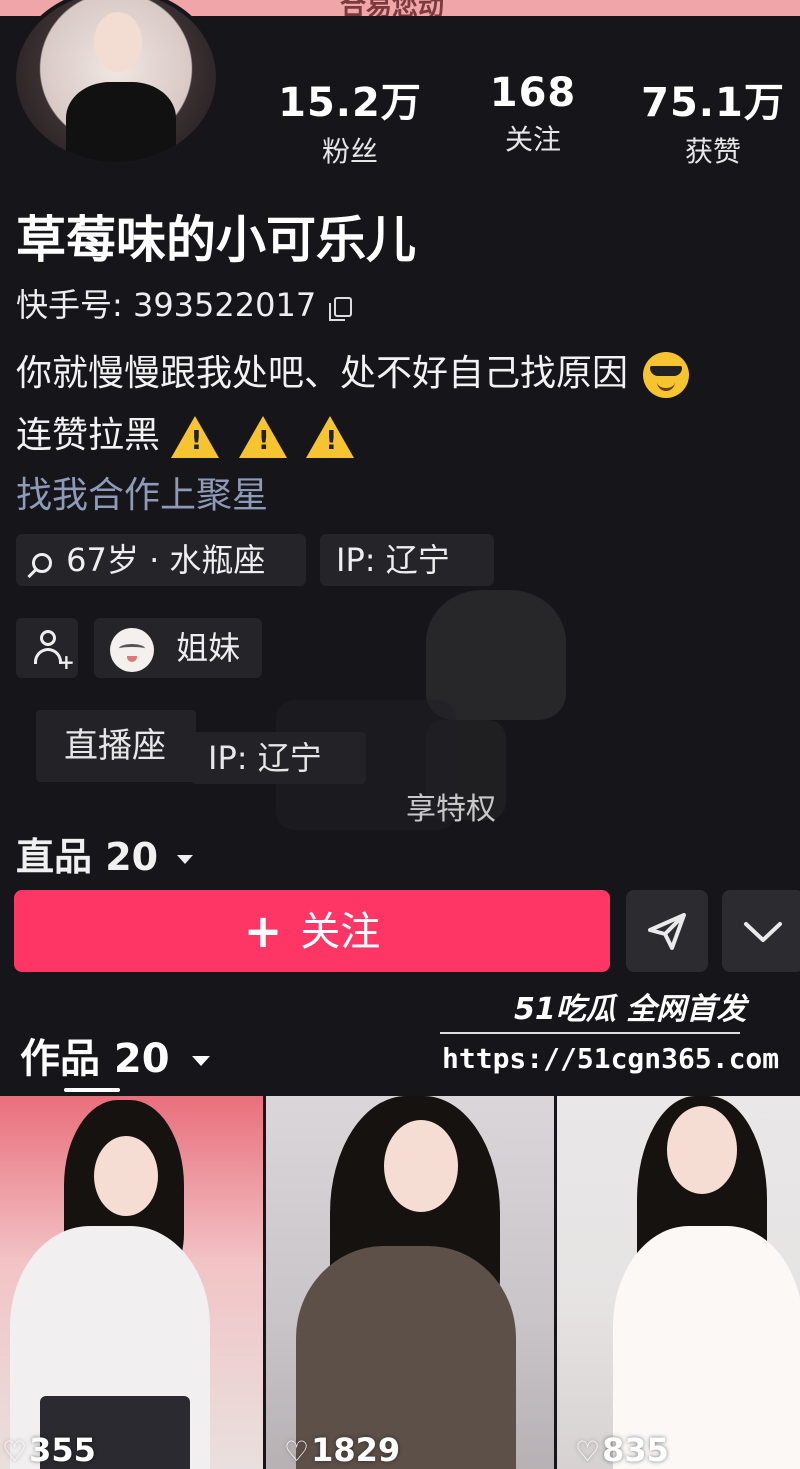 This screenshot has height=1469, width=800. I want to click on ghost-works-label: 直品 20, so click(105, 853).